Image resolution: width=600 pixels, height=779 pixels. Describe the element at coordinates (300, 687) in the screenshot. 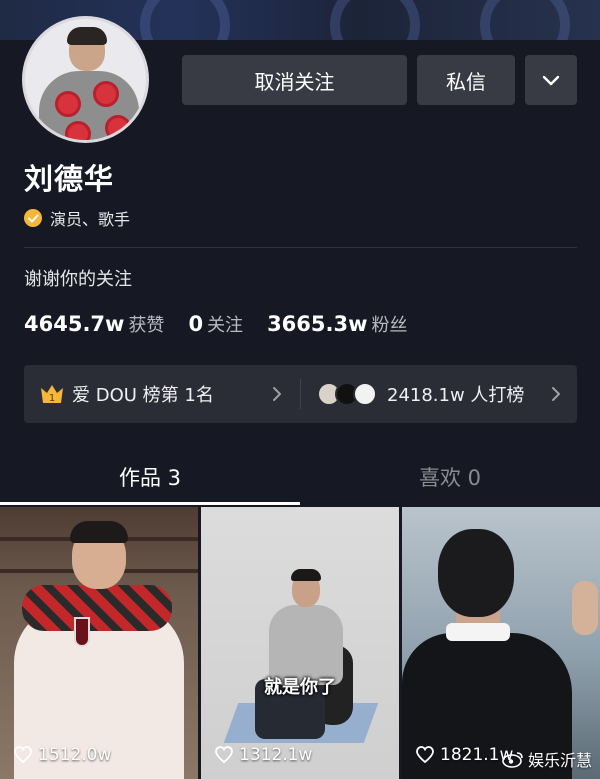

I see `video-caption: 就是你了` at that location.